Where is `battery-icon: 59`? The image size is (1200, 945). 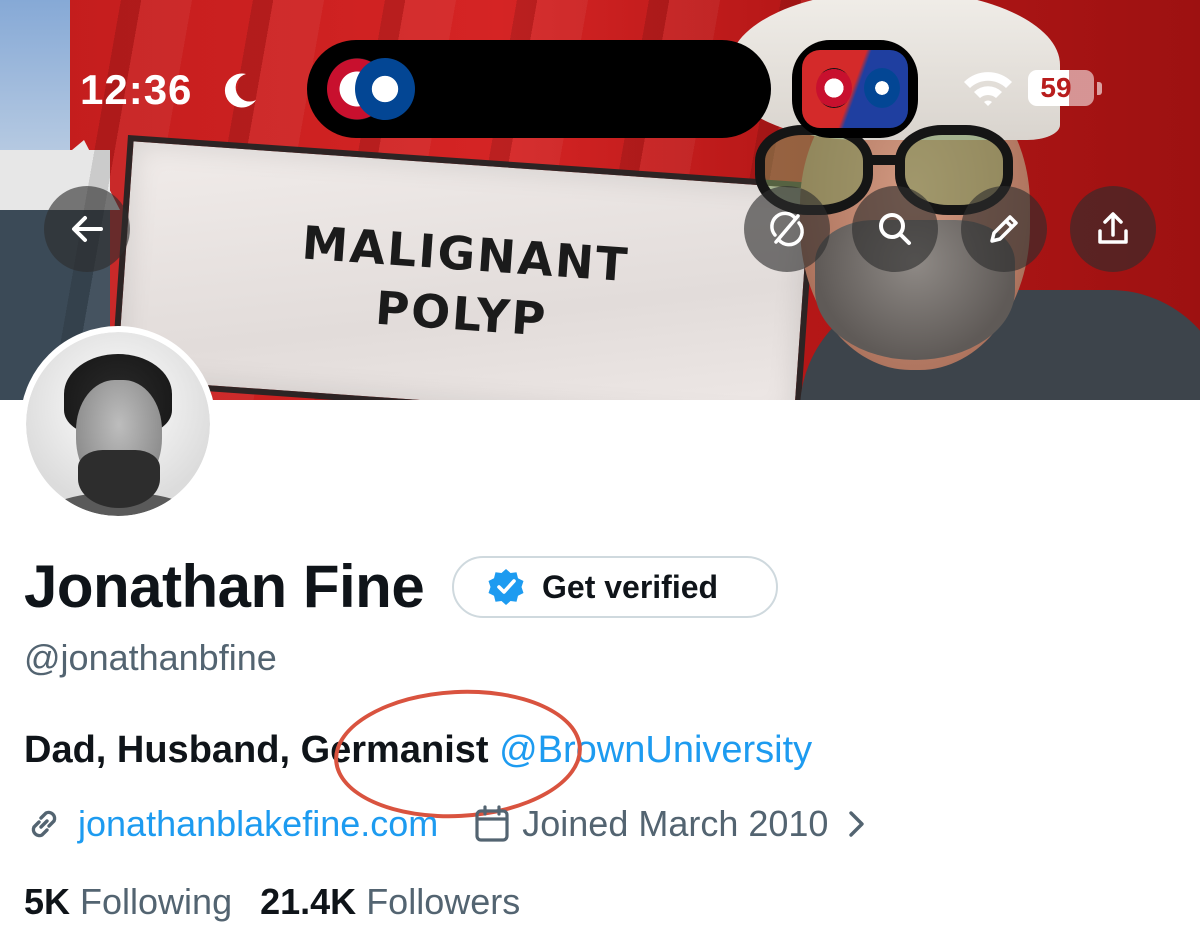 battery-icon: 59 is located at coordinates (1061, 88).